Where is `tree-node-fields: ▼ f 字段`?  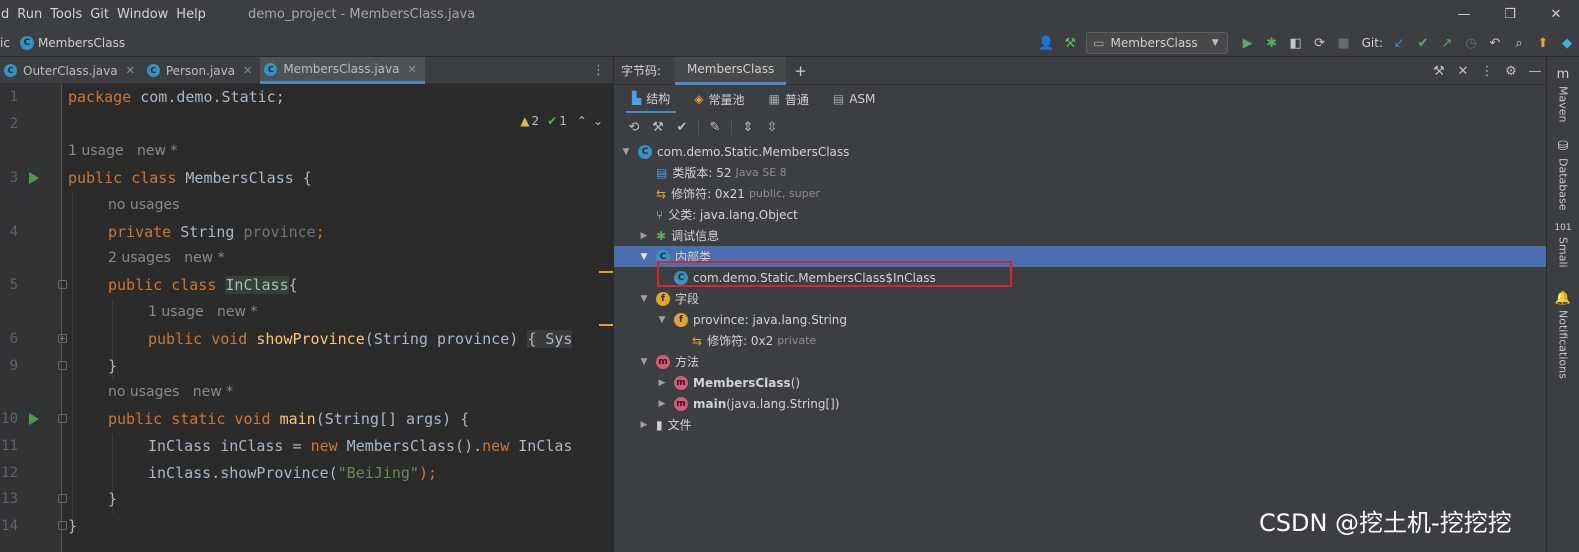 tree-node-fields: ▼ f 字段 is located at coordinates (1080, 298).